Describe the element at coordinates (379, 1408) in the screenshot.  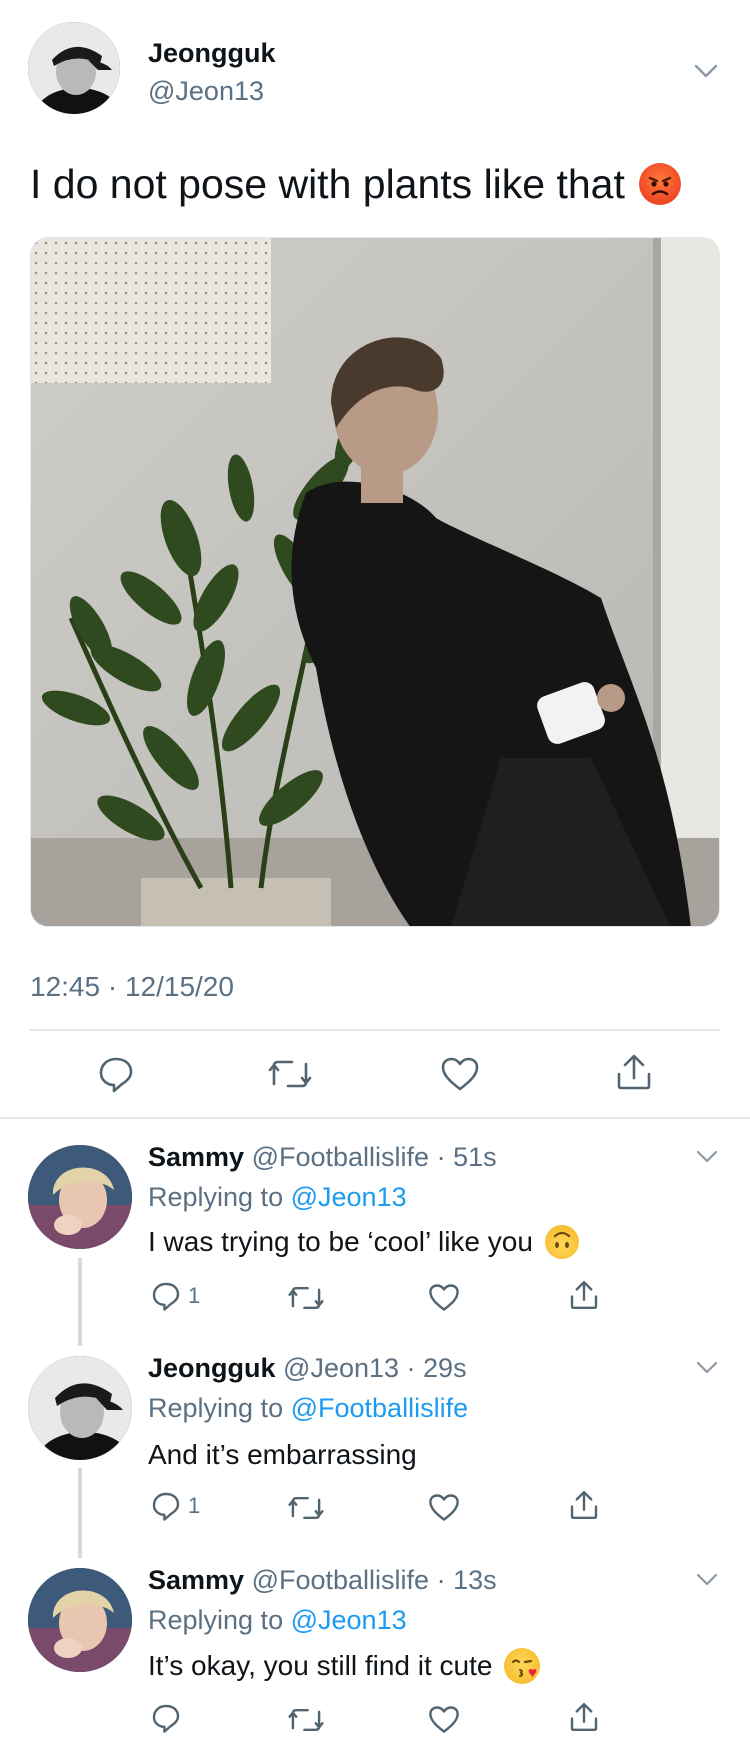
I see `reply-2-replying-link: @Footballislife` at that location.